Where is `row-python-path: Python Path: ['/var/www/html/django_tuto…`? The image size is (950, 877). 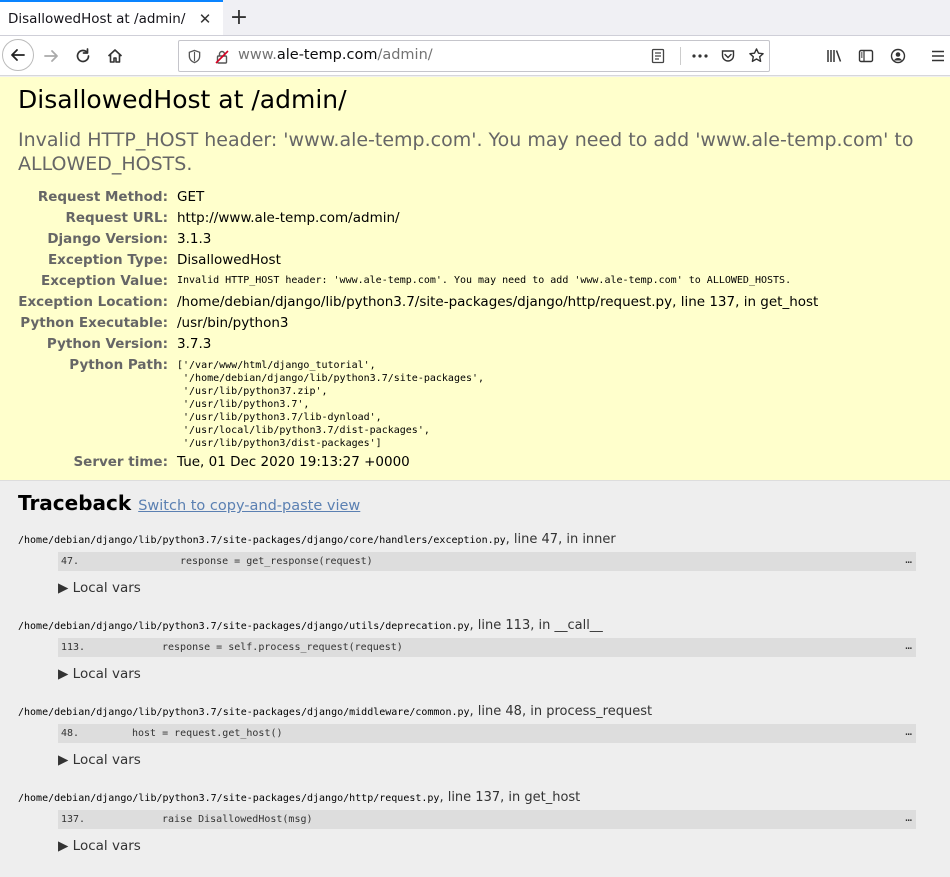
row-python-path: Python Path: ['/var/www/html/django_tuto… is located at coordinates (475, 402).